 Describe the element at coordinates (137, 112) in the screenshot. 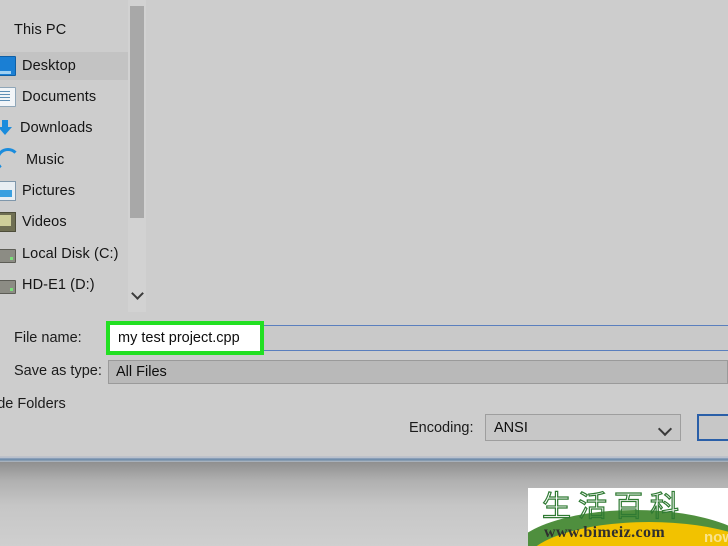

I see `scrollbar-thumb` at that location.